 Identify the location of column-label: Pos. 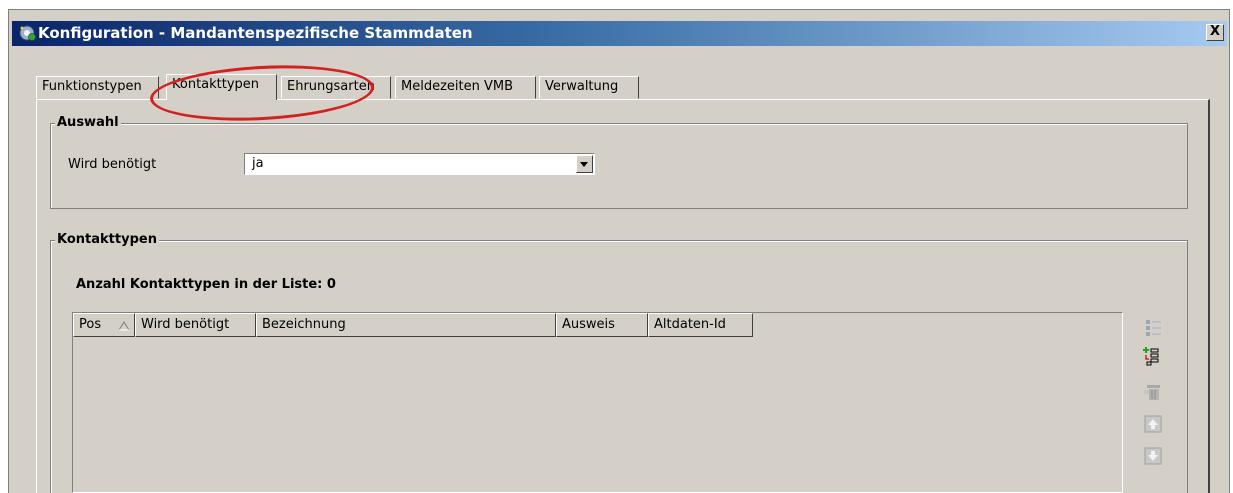
(90, 324).